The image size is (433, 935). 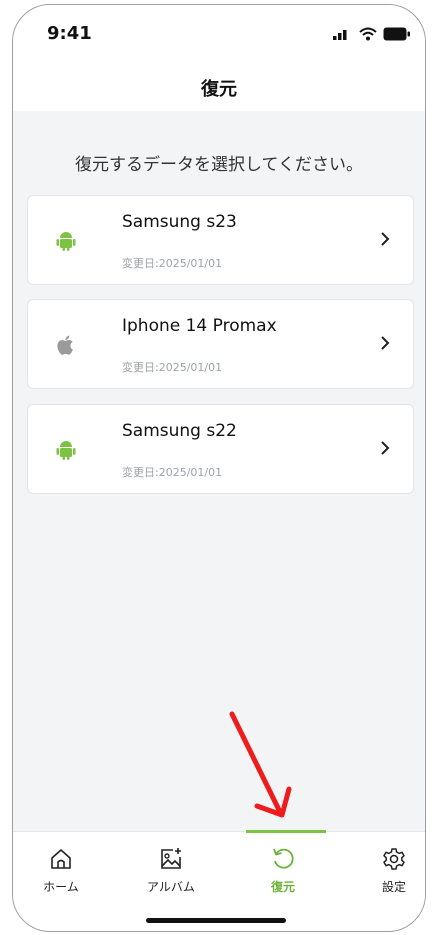 I want to click on device-name: Samsung s23, so click(x=179, y=222).